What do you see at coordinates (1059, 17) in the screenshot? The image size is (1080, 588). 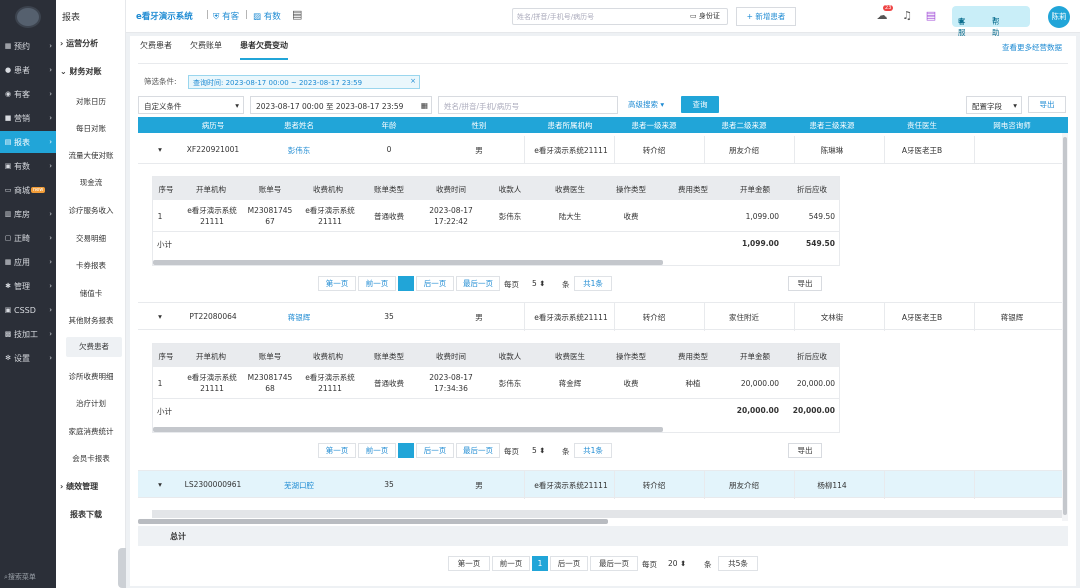 I see `avatar: 陈莉` at bounding box center [1059, 17].